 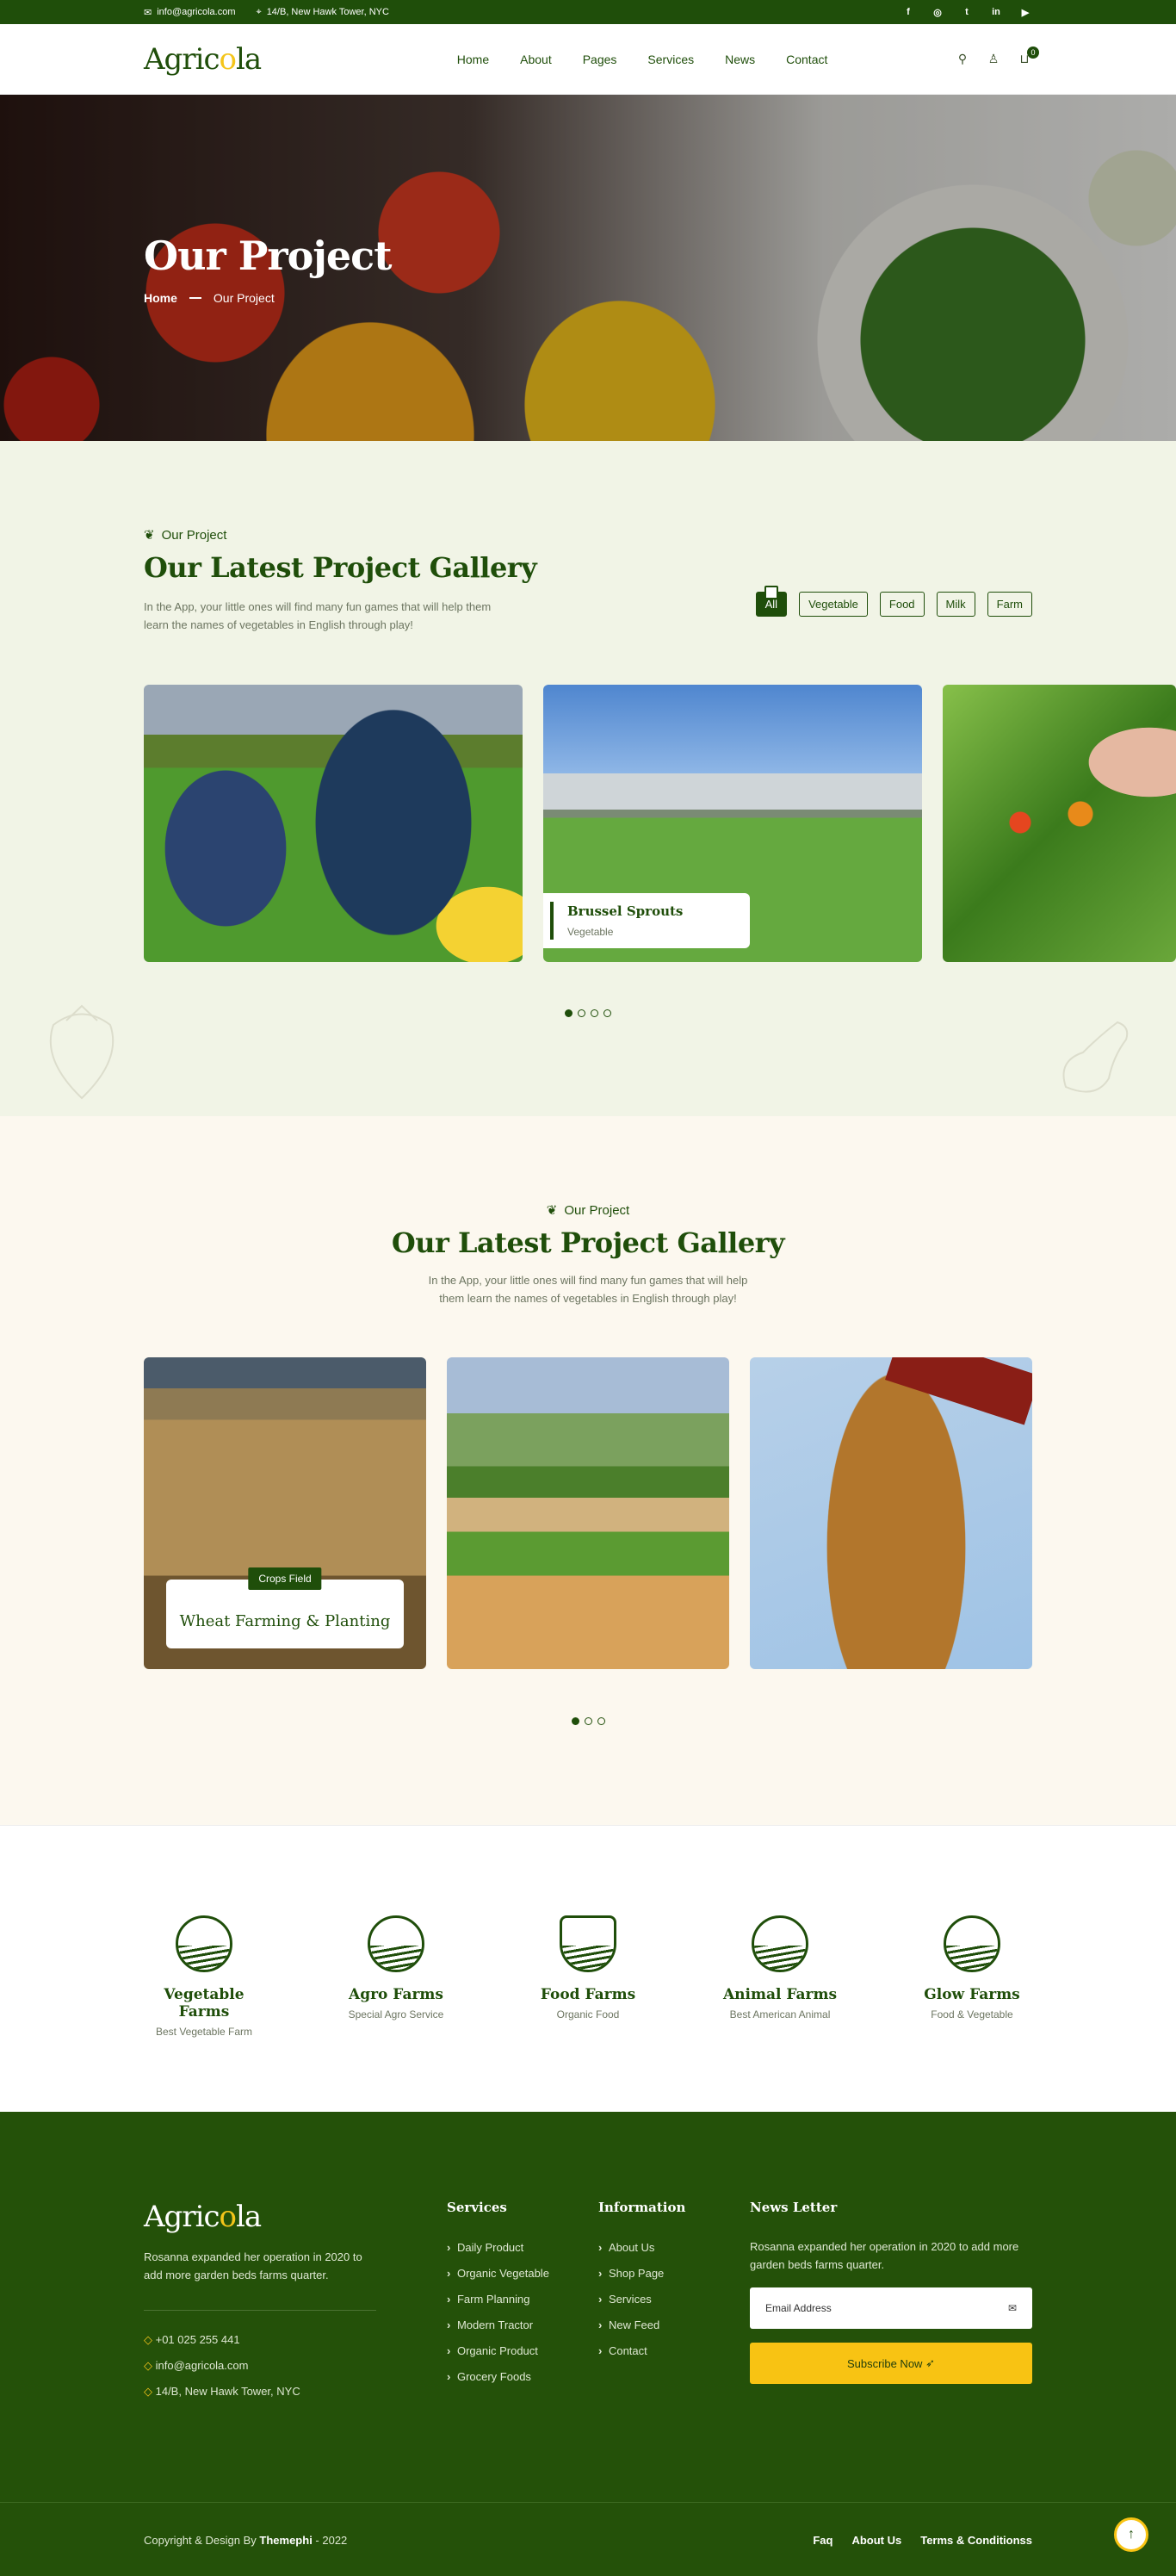 I want to click on footer-link: Daily Product, so click(x=522, y=2247).